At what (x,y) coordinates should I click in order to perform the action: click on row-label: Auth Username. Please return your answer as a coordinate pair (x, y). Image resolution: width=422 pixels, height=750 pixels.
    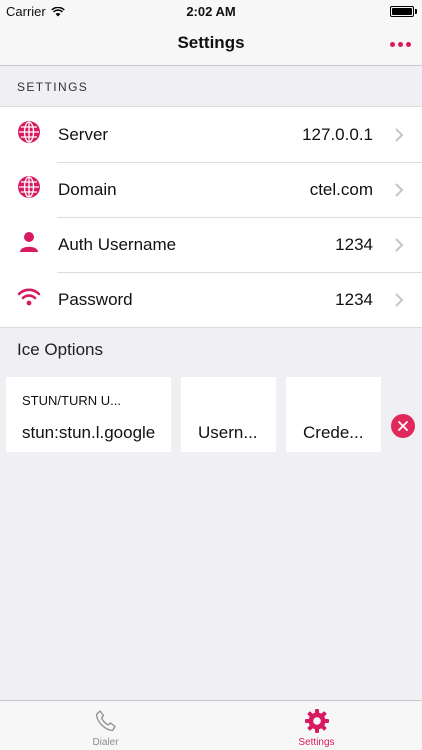
    Looking at the image, I should click on (117, 244).